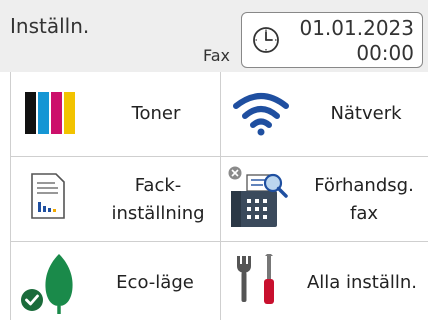 The image size is (428, 320). Describe the element at coordinates (158, 185) in the screenshot. I see `tile-tray-label-line1: Fack-` at that location.